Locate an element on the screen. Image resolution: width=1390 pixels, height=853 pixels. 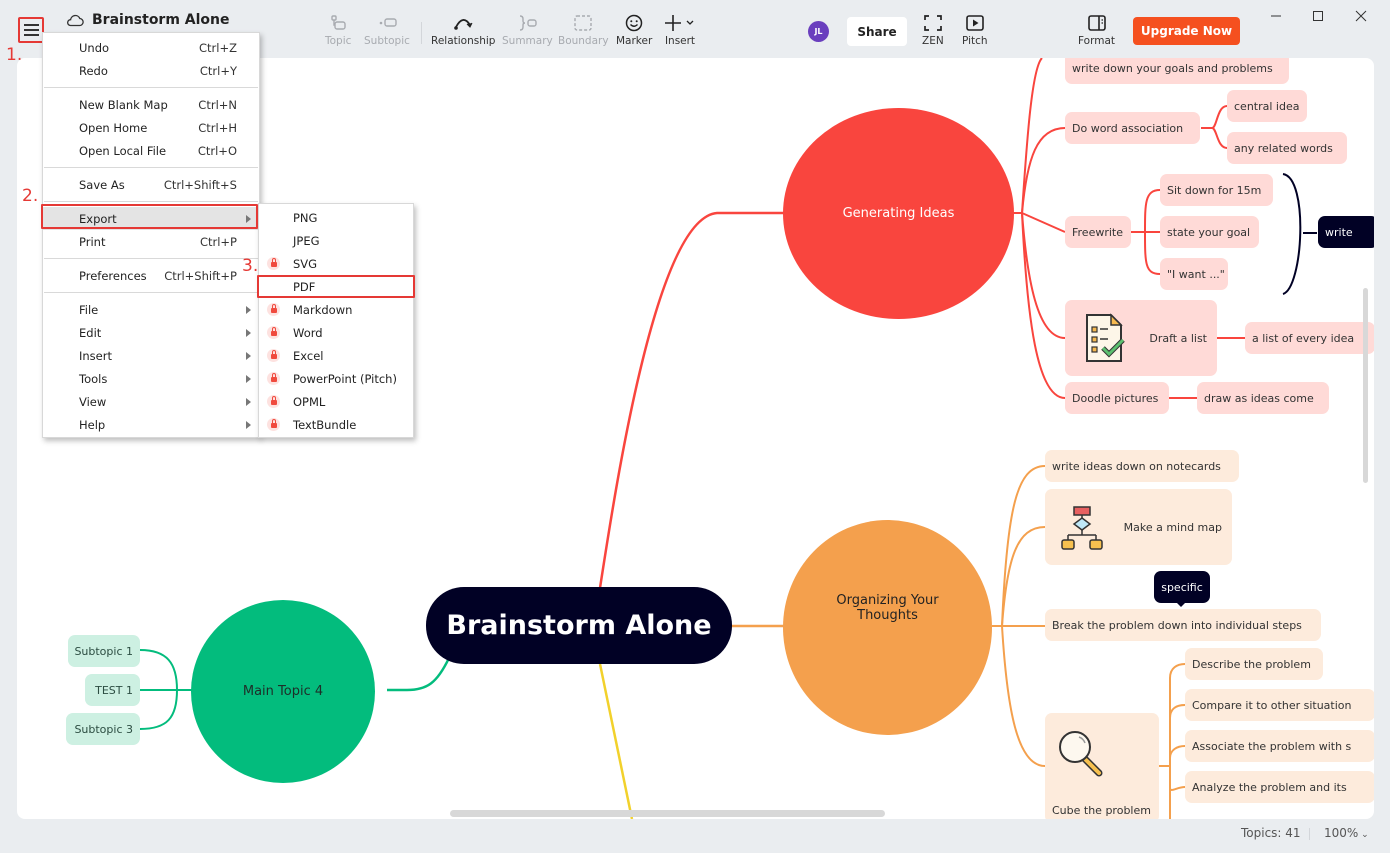
subtopic-describe: Describe the problem is located at coordinates (1254, 664).